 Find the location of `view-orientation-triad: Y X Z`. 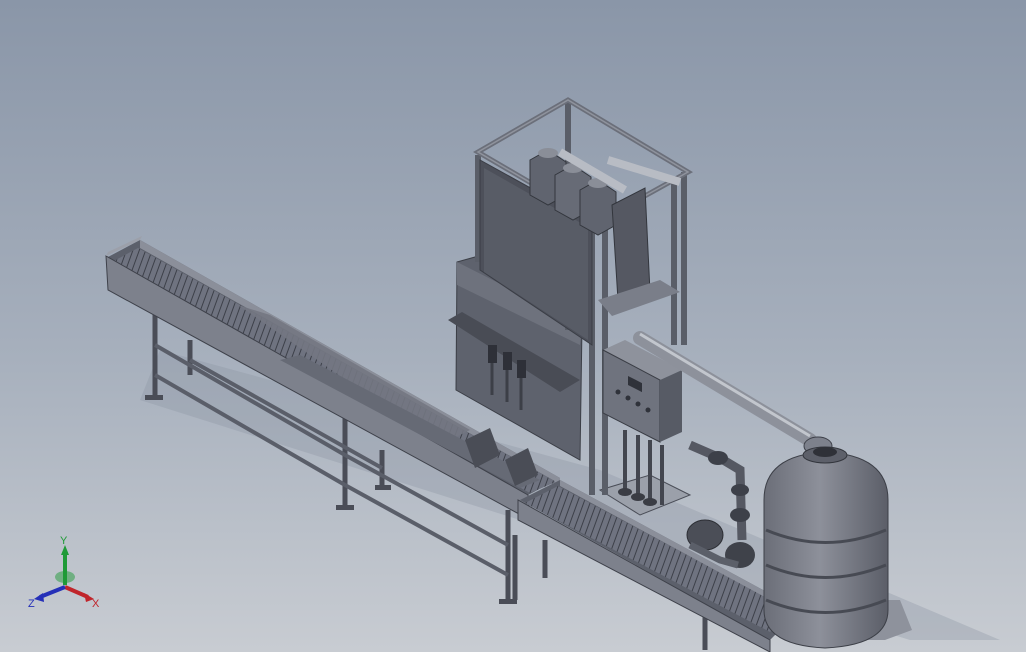

view-orientation-triad: Y X Z is located at coordinates (65, 575).